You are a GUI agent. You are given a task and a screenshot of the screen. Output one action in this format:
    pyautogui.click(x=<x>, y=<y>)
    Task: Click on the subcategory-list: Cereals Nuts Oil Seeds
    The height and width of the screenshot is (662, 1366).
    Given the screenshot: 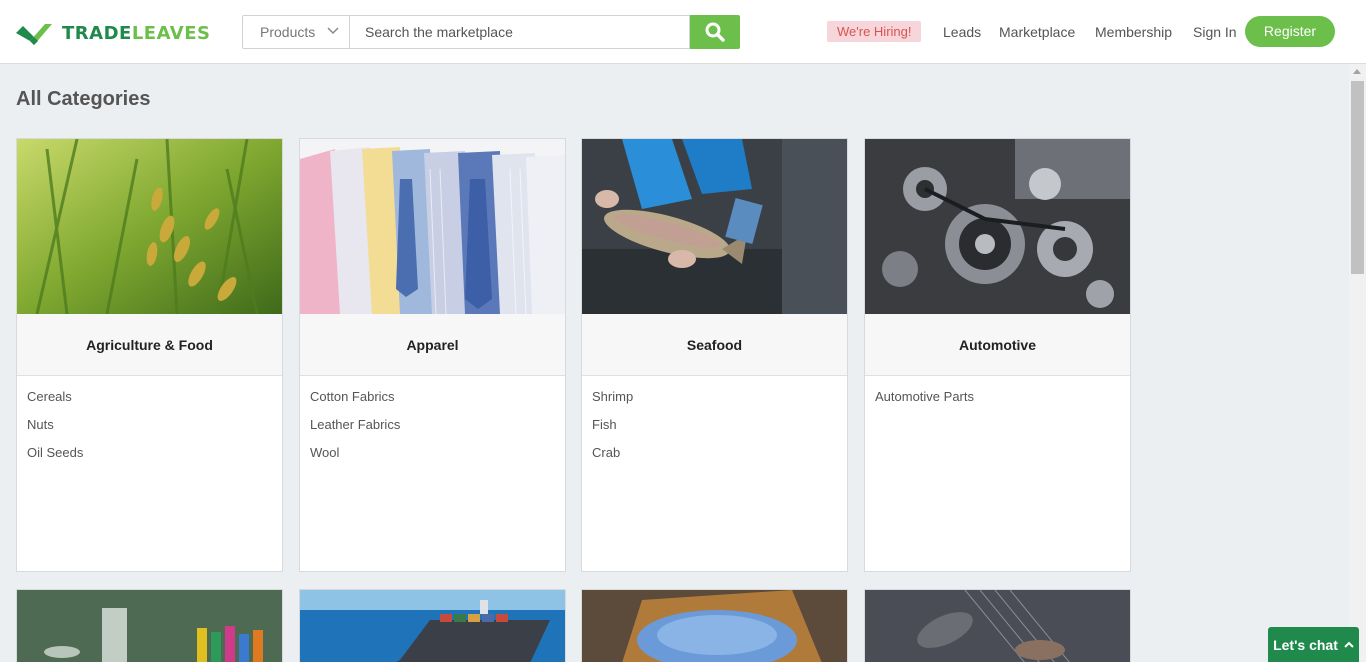 What is the action you would take?
    pyautogui.click(x=55, y=425)
    